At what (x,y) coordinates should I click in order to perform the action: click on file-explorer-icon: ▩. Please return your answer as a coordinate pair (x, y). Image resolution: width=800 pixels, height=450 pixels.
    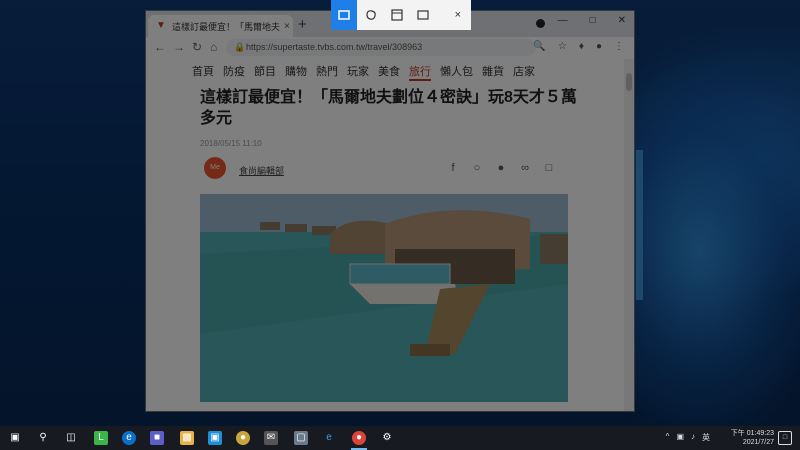
    Looking at the image, I should click on (187, 438).